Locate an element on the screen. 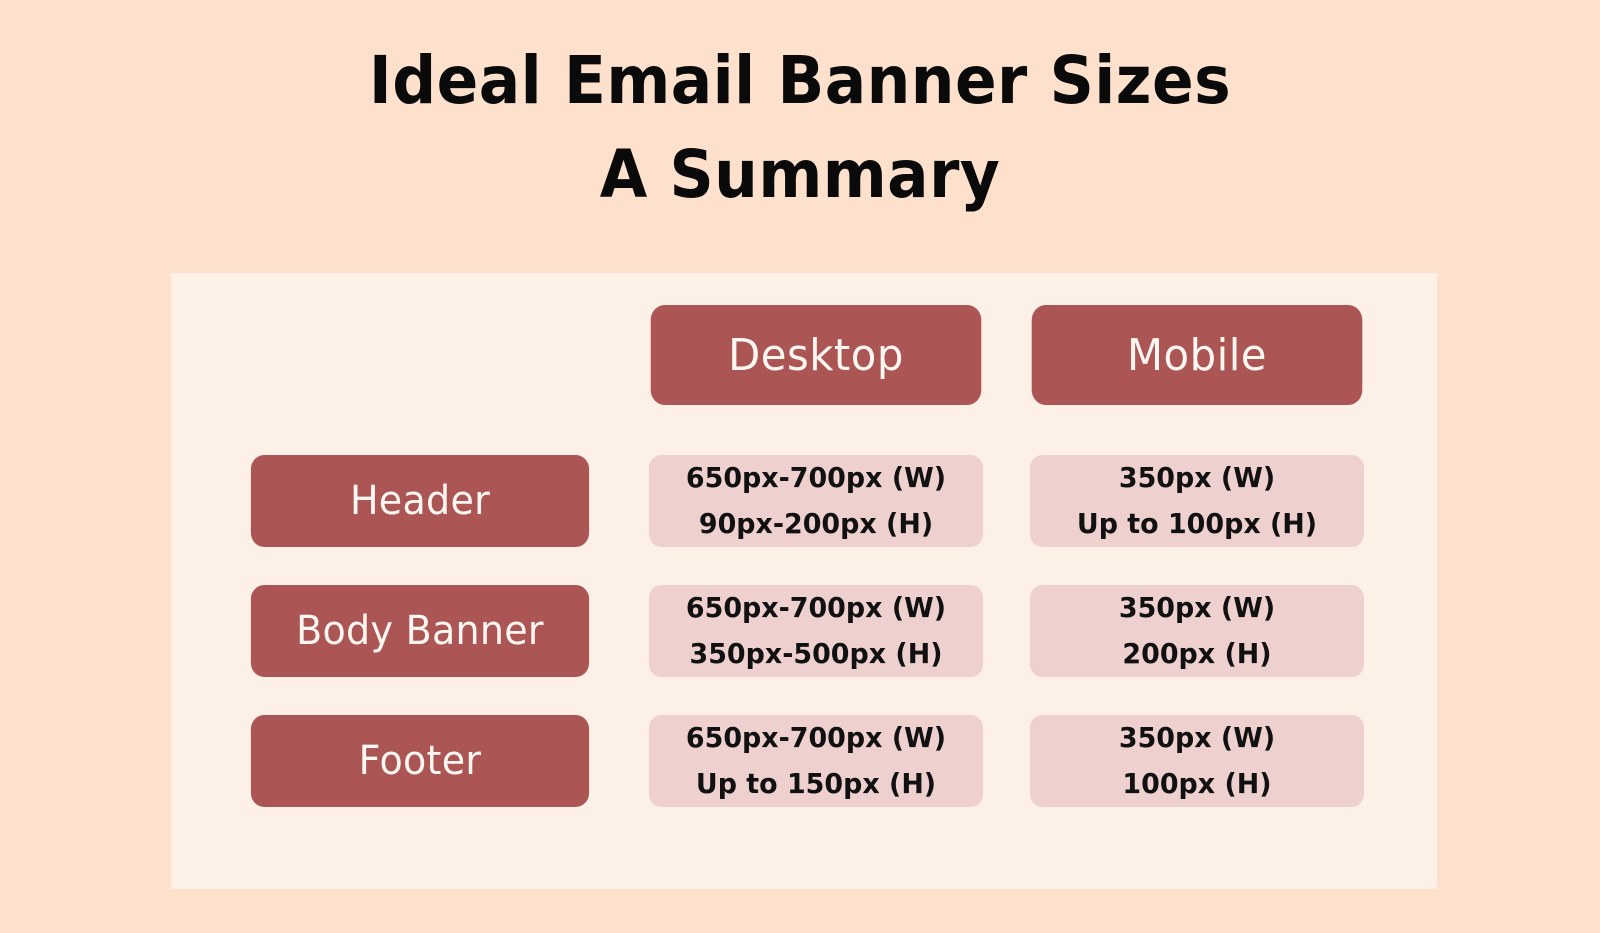 The image size is (1600, 933). row-label-body-banner: Body Banner is located at coordinates (420, 631).